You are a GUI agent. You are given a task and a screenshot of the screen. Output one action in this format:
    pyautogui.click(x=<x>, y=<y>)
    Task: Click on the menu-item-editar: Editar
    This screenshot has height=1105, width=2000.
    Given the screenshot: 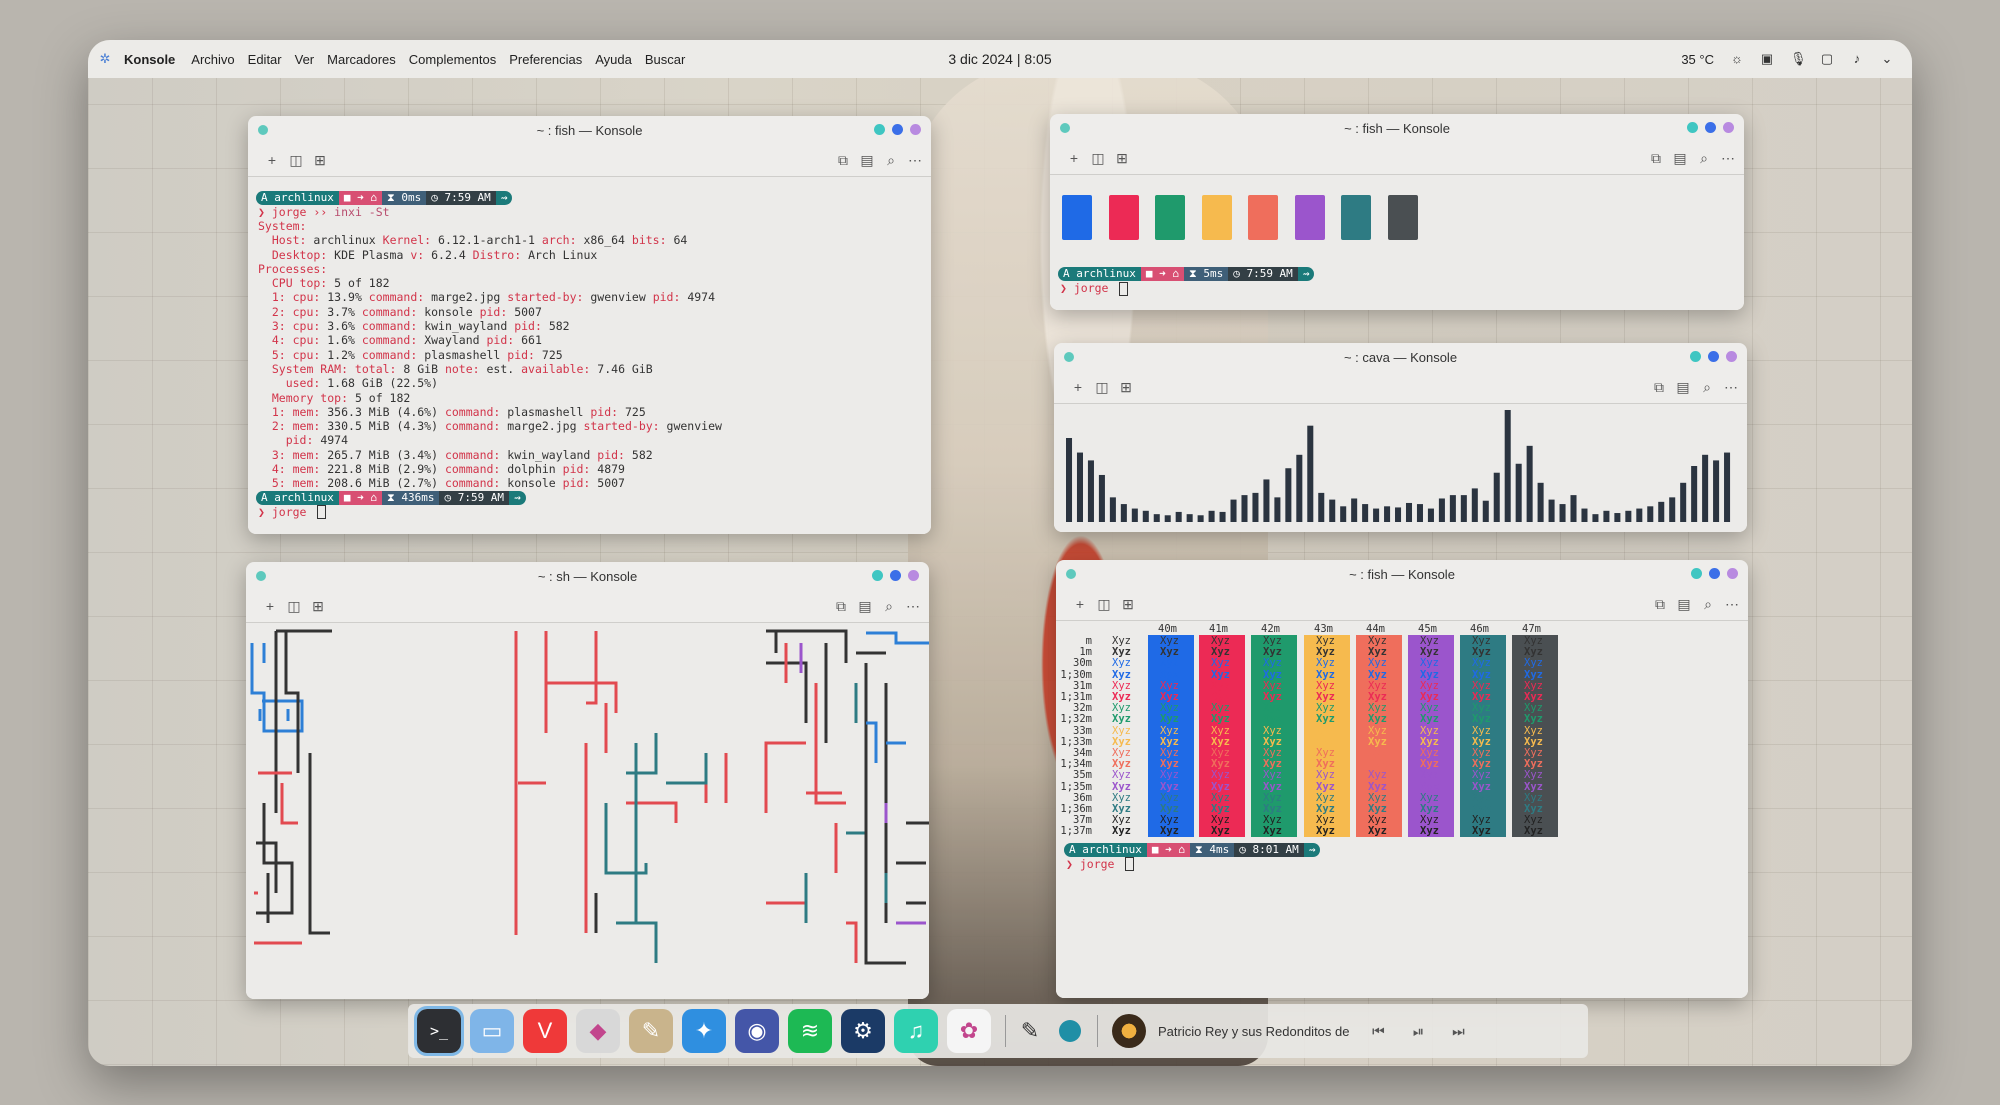 What is the action you would take?
    pyautogui.click(x=265, y=59)
    